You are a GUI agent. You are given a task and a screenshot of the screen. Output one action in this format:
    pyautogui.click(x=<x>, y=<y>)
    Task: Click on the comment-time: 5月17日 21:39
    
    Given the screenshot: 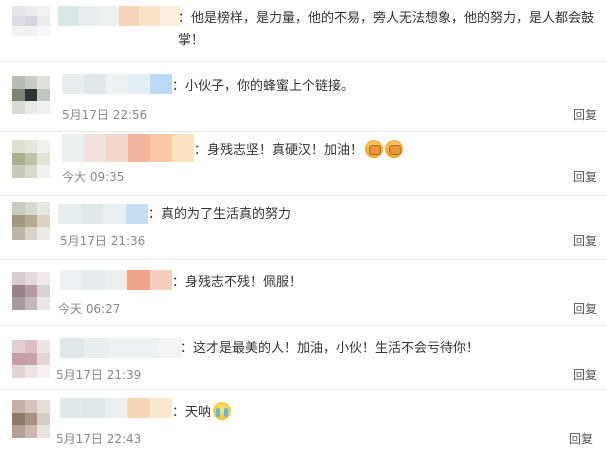 What is the action you would take?
    pyautogui.click(x=99, y=375)
    